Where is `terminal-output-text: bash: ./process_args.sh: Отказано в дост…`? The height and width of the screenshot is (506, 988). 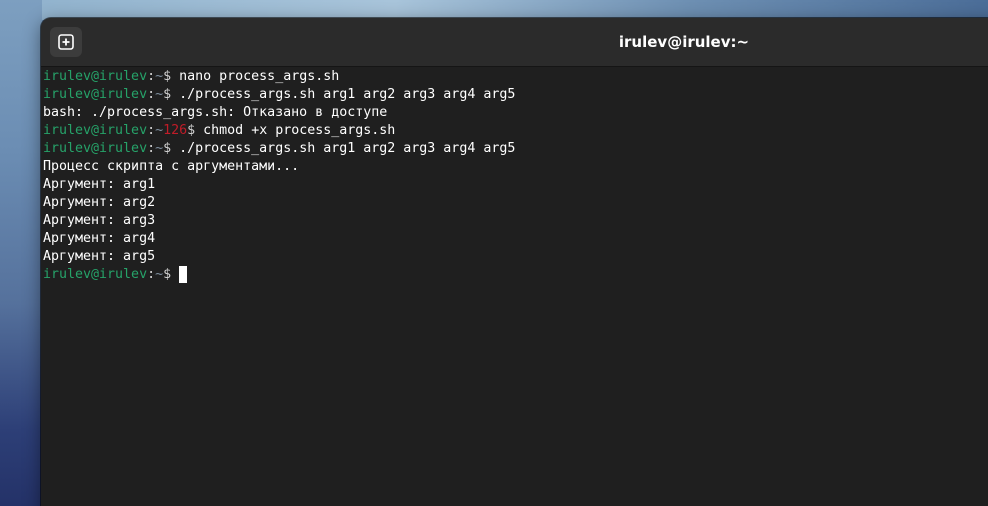
terminal-output-text: bash: ./process_args.sh: Отказано в дост… is located at coordinates (215, 112).